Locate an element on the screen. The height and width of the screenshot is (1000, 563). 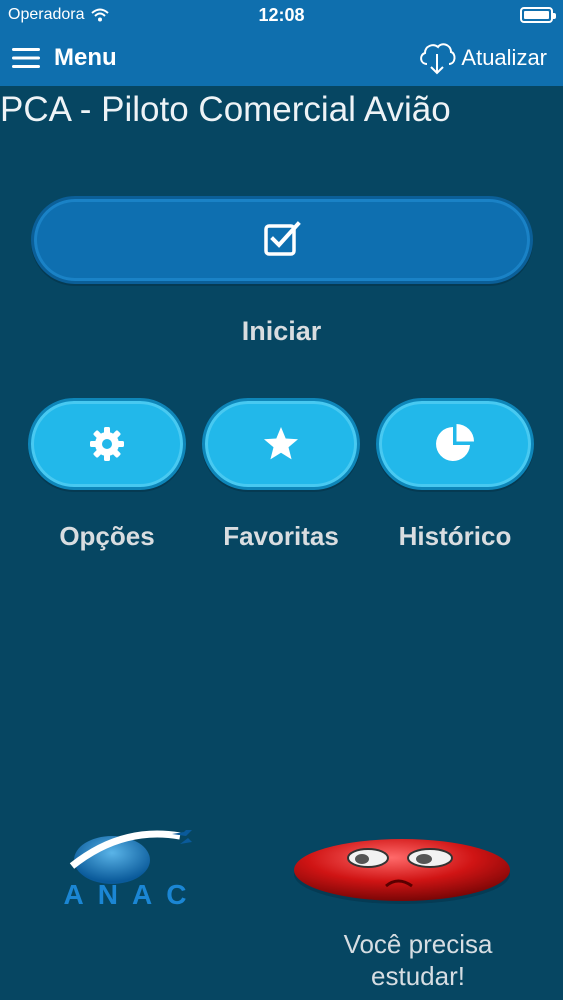
sad-face-icon is located at coordinates (402, 871).